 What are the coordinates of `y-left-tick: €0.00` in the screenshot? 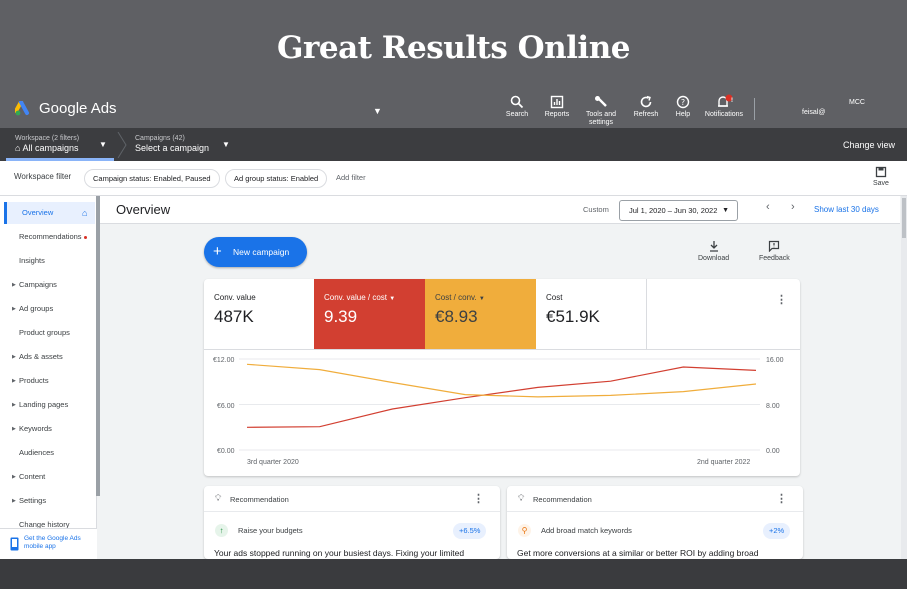 It's located at (226, 451).